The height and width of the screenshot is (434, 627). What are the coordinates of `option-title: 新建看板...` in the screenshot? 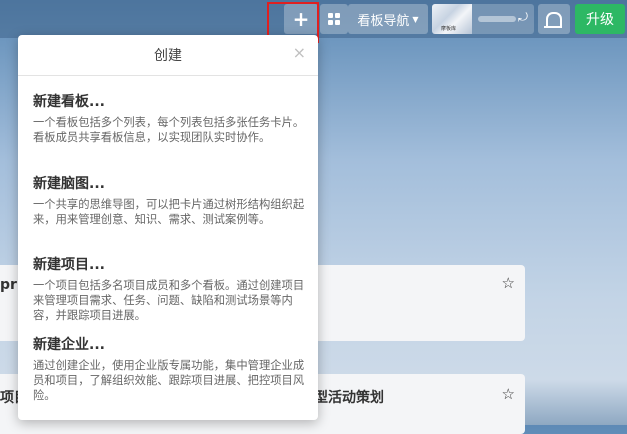 It's located at (69, 102).